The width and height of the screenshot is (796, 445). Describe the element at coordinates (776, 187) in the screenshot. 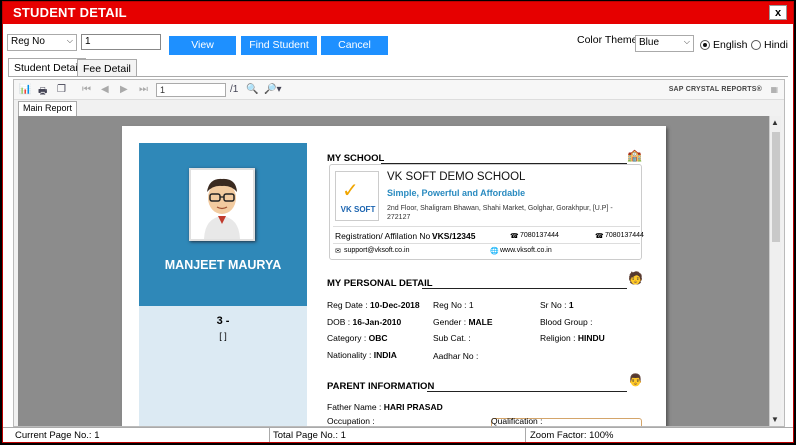

I see `scroll-thumb` at that location.